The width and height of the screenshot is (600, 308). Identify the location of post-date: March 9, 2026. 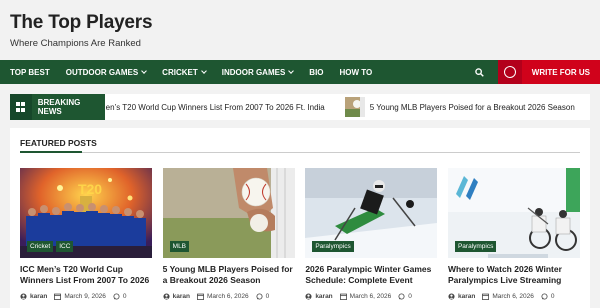
(85, 296).